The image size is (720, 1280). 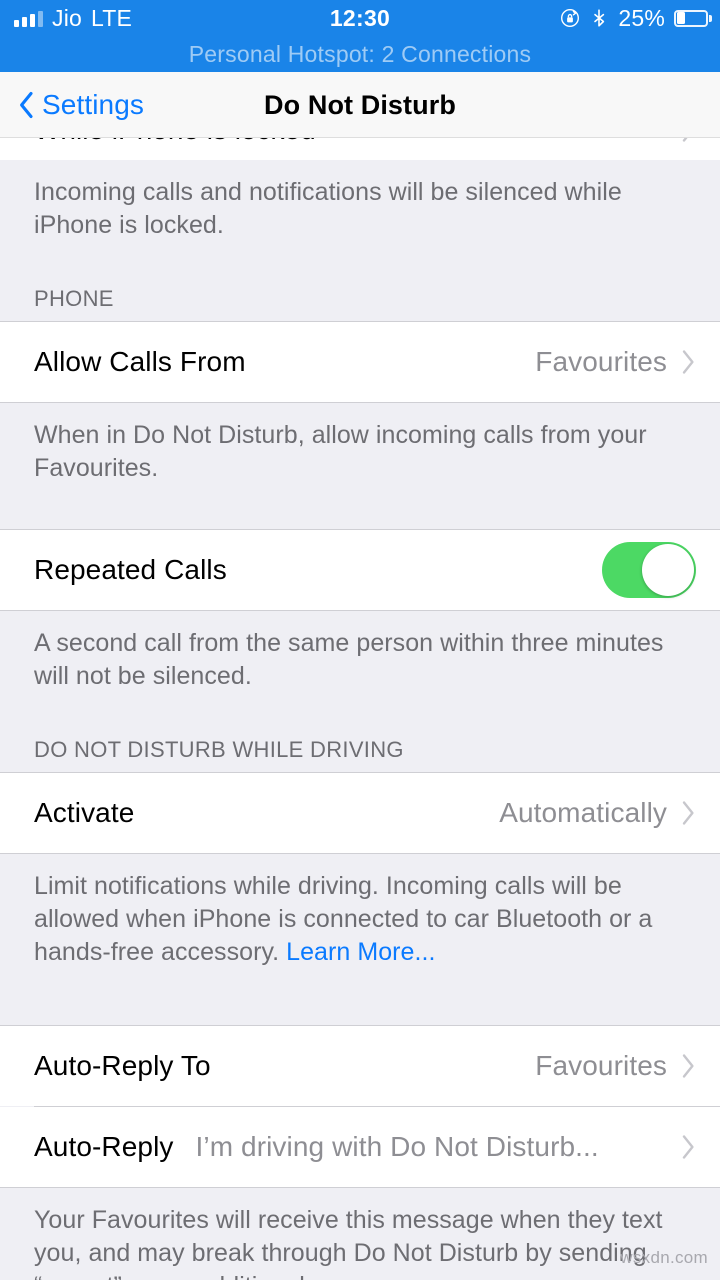 I want to click on row-auto-reply-to: Auto-Reply To Favourites, so click(x=360, y=1066).